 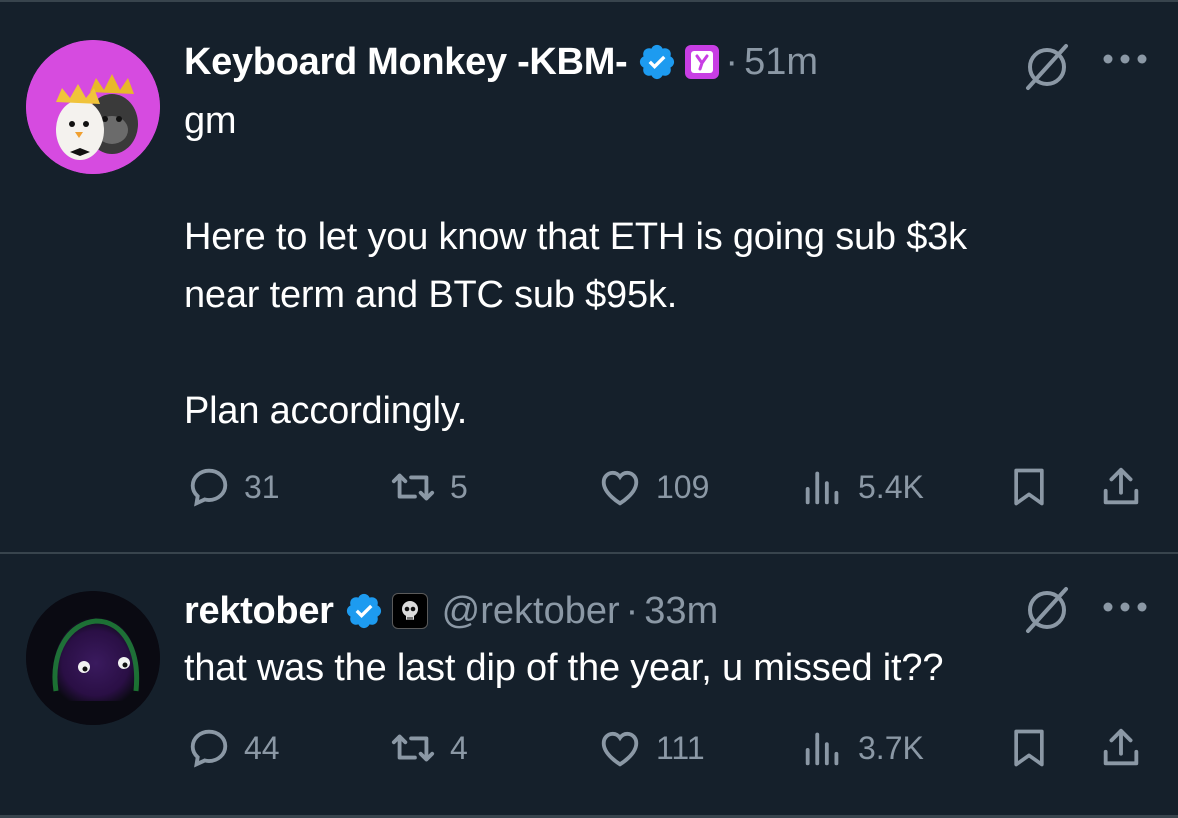 I want to click on views-count: 3.7K, so click(x=891, y=747).